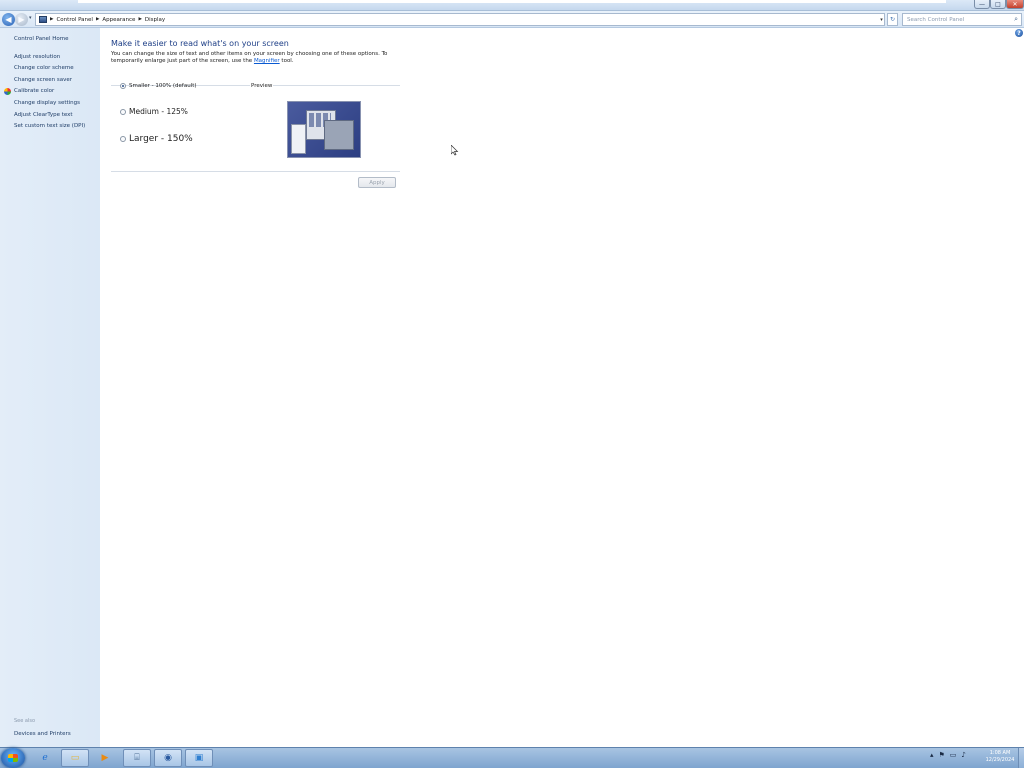 The width and height of the screenshot is (1024, 768). Describe the element at coordinates (158, 111) in the screenshot. I see `option-medium-label: Medium - 125%` at that location.